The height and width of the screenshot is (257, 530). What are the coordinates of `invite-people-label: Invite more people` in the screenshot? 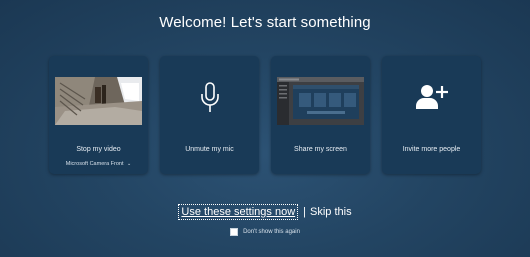 It's located at (431, 149).